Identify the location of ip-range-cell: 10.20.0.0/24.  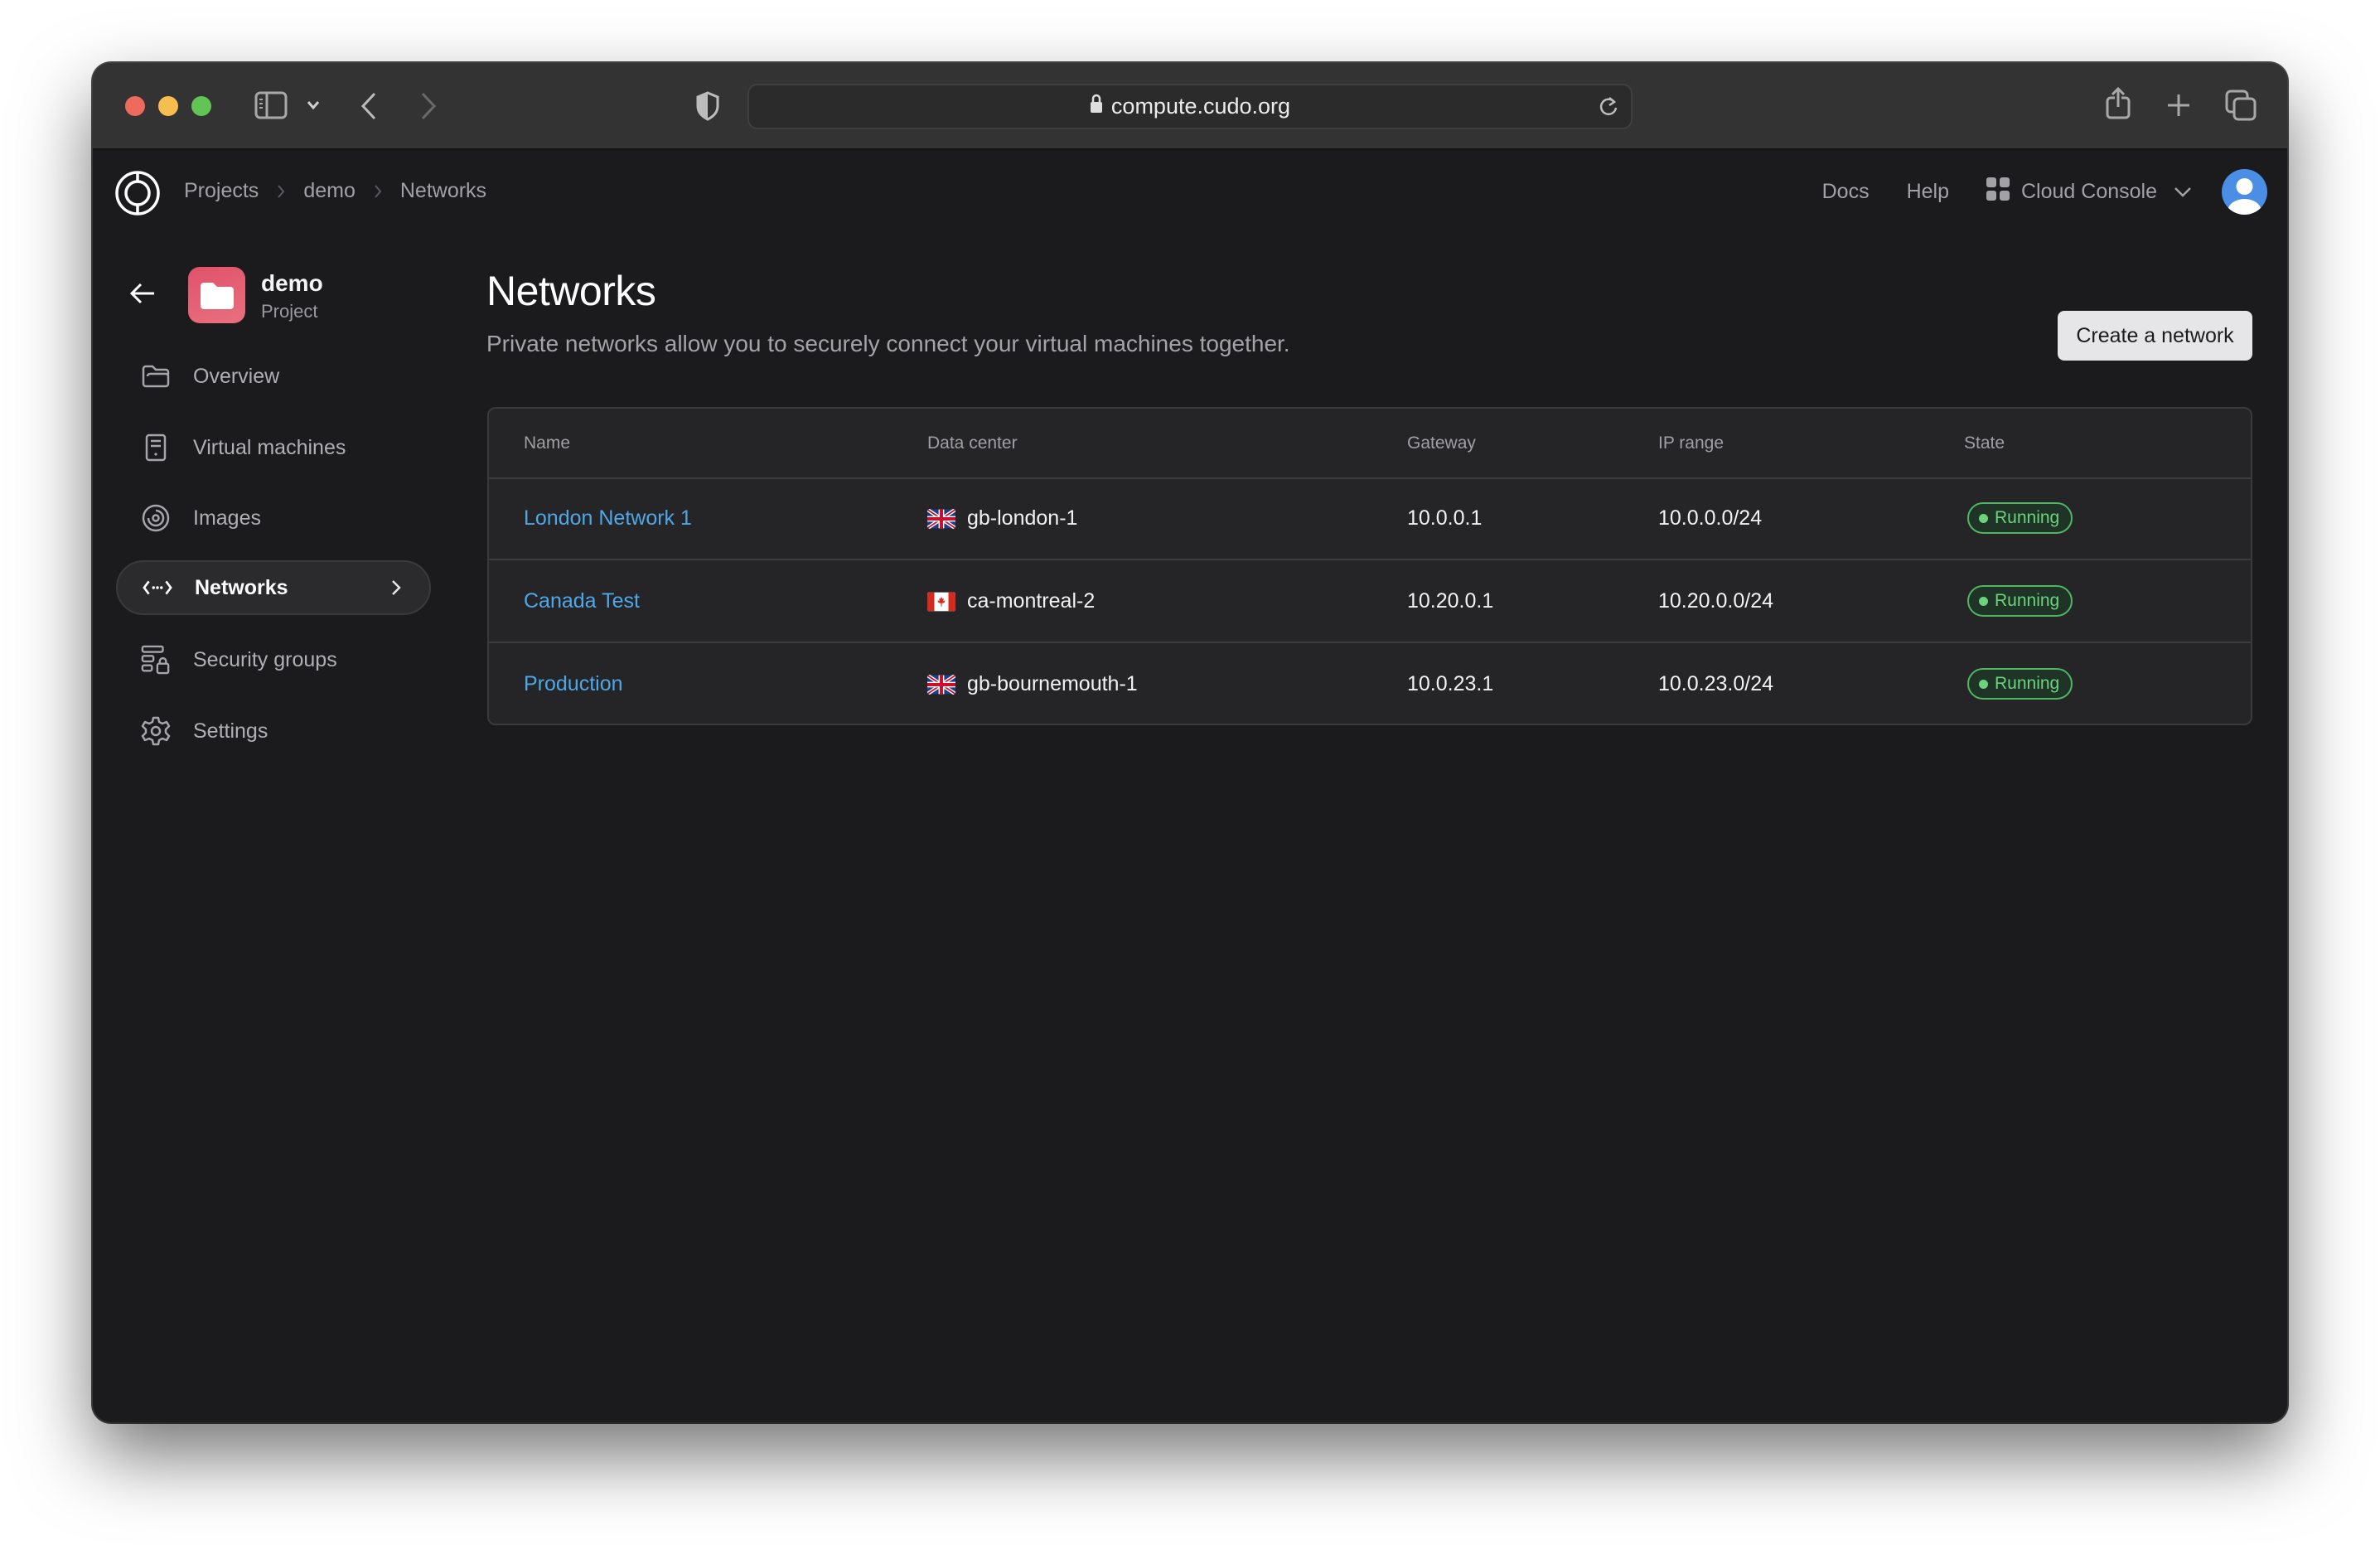
(1716, 601).